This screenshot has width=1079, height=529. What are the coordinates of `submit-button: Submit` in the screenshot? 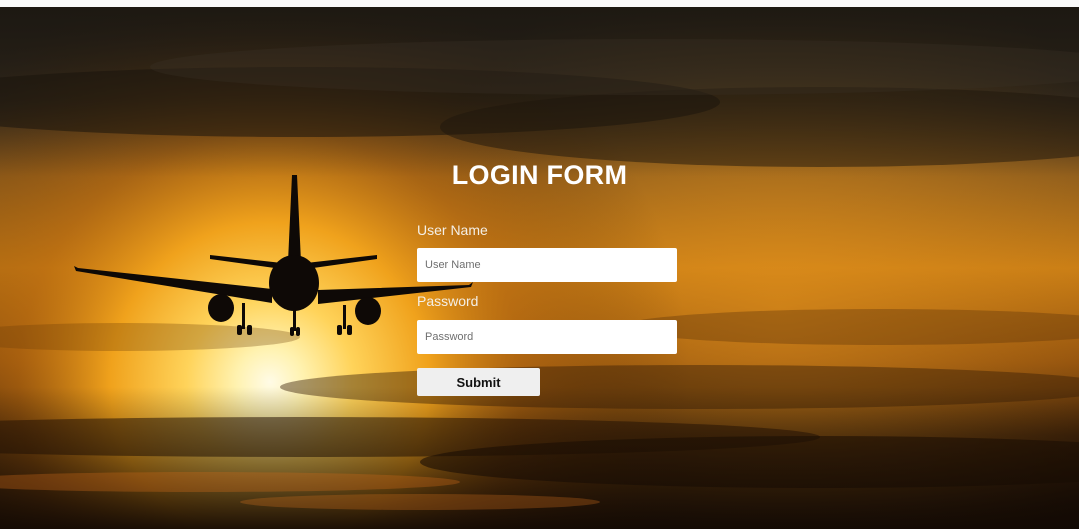 It's located at (478, 382).